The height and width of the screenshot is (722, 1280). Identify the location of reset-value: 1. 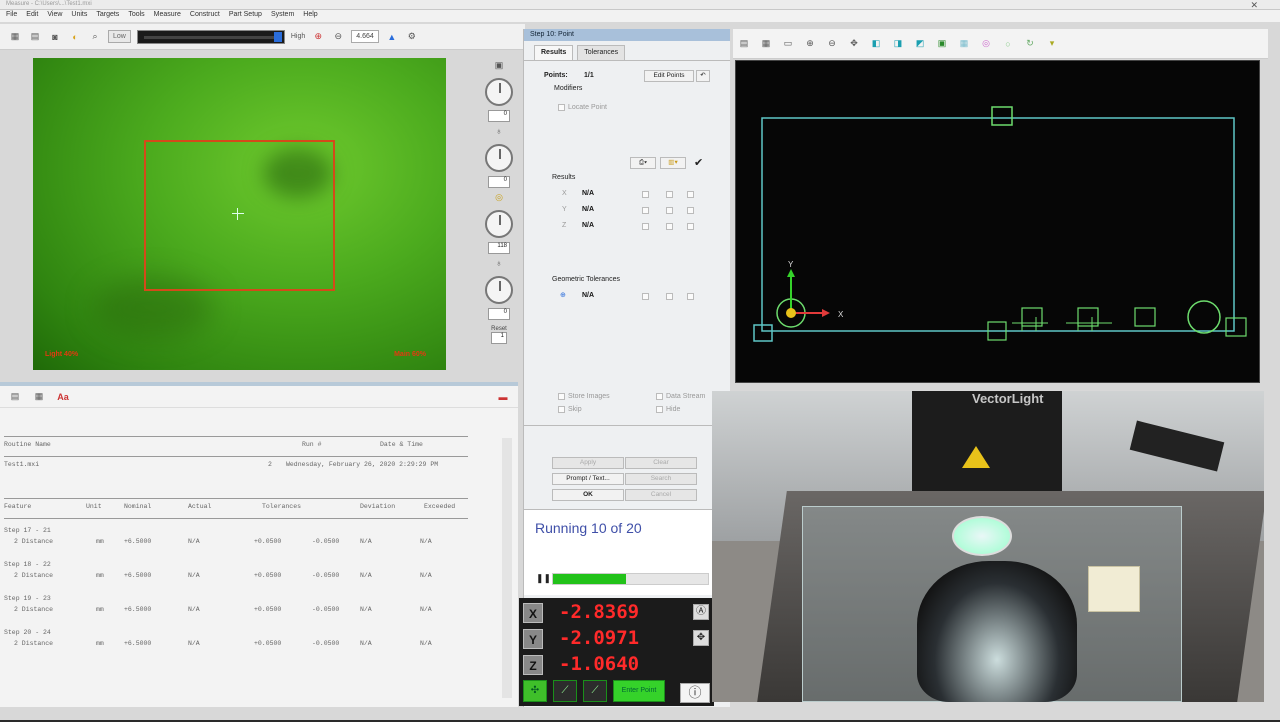
(499, 338).